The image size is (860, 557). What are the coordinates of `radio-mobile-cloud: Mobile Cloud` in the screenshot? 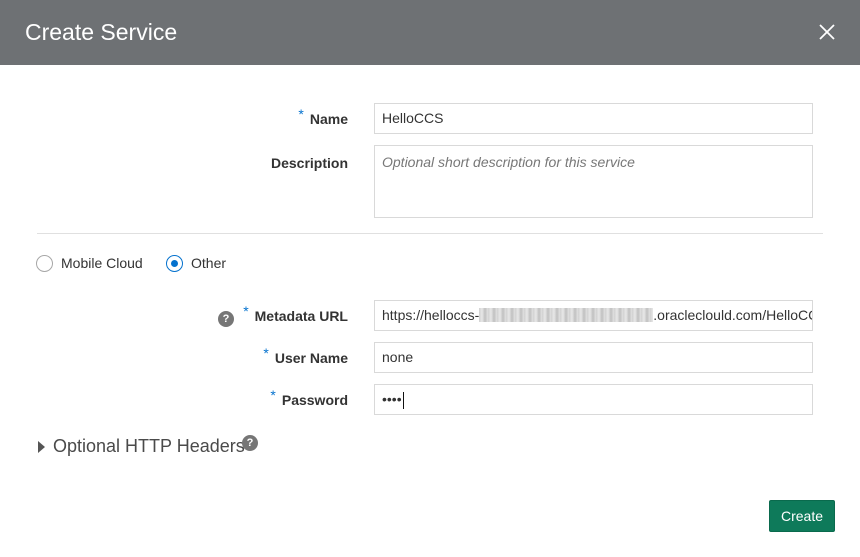 It's located at (89, 263).